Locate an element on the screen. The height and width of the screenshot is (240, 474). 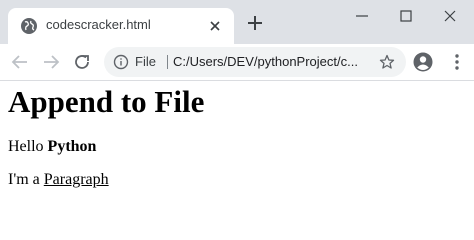
paragraph-link: Paragraph is located at coordinates (76, 179).